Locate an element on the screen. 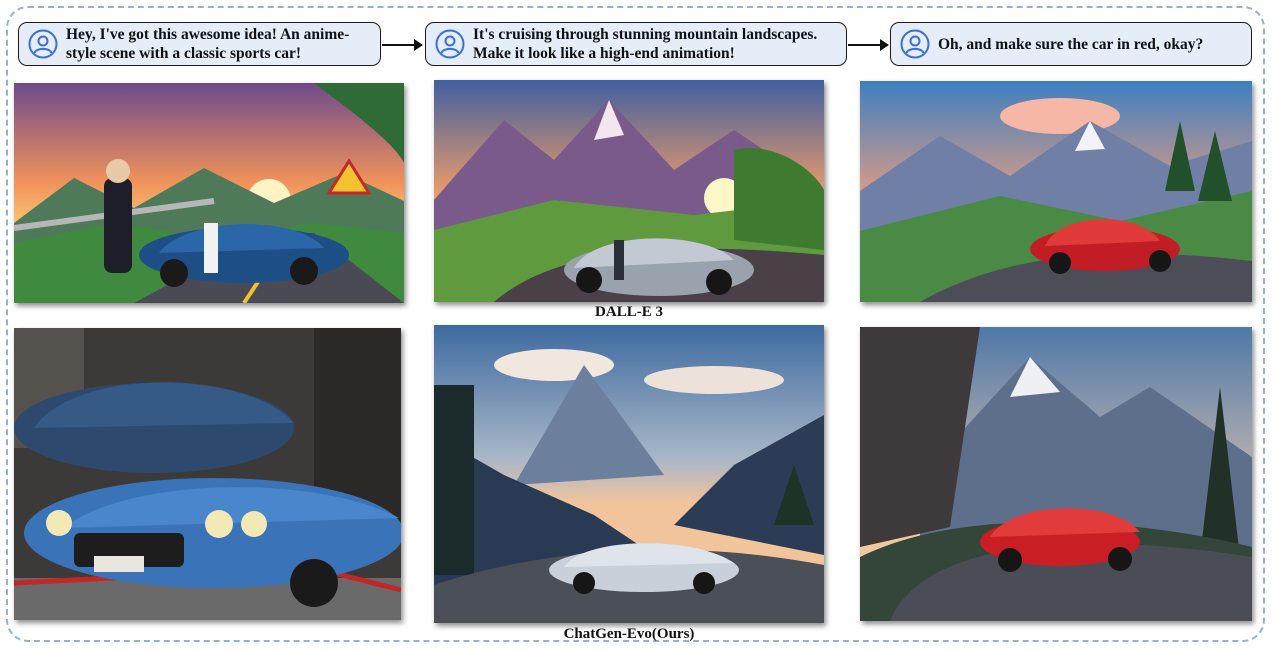 The image size is (1273, 650). caption-chatgen-evo: ChatGen-Evo(Ours) is located at coordinates (629, 634).